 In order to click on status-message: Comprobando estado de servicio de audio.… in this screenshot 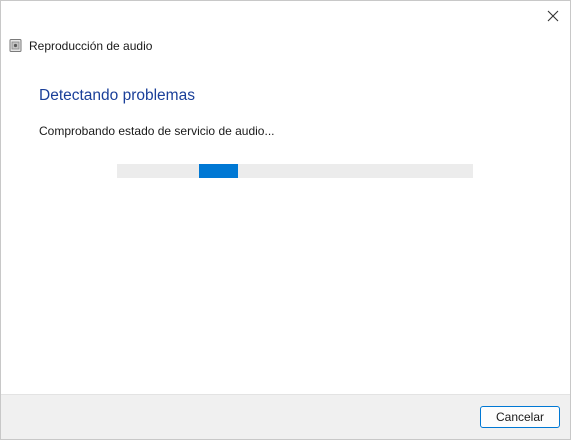, I will do `click(157, 131)`.